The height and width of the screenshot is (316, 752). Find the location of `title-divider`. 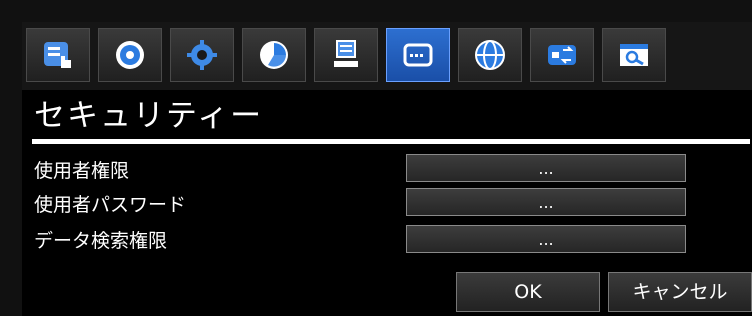

title-divider is located at coordinates (391, 141).